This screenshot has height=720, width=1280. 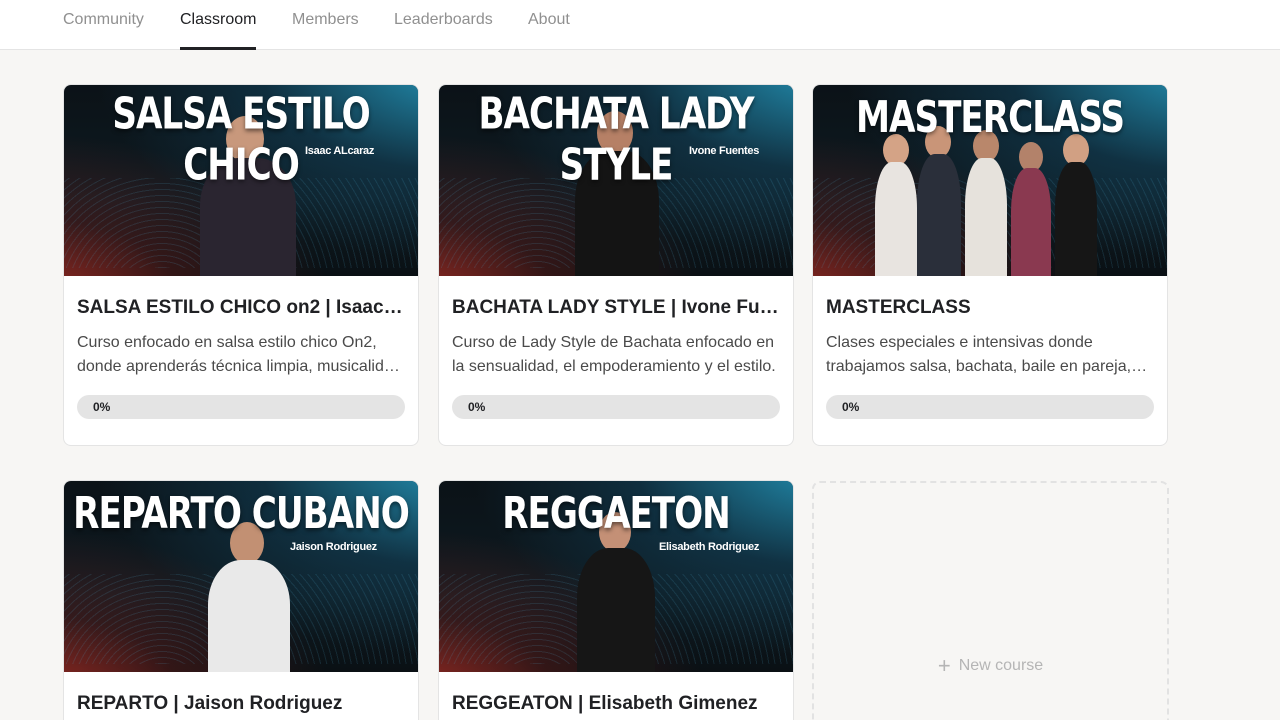 What do you see at coordinates (549, 25) in the screenshot?
I see `tab-about: About` at bounding box center [549, 25].